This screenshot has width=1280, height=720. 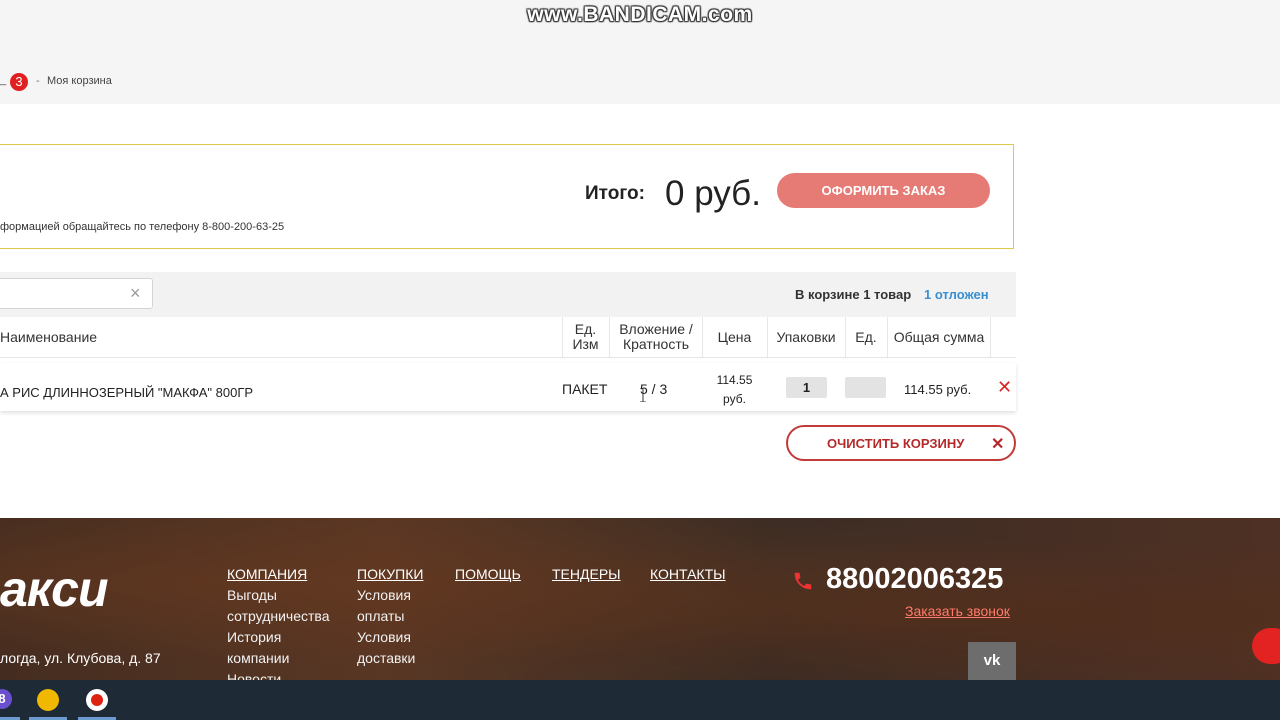 What do you see at coordinates (713, 193) in the screenshot?
I see `total-value: 0 руб.` at bounding box center [713, 193].